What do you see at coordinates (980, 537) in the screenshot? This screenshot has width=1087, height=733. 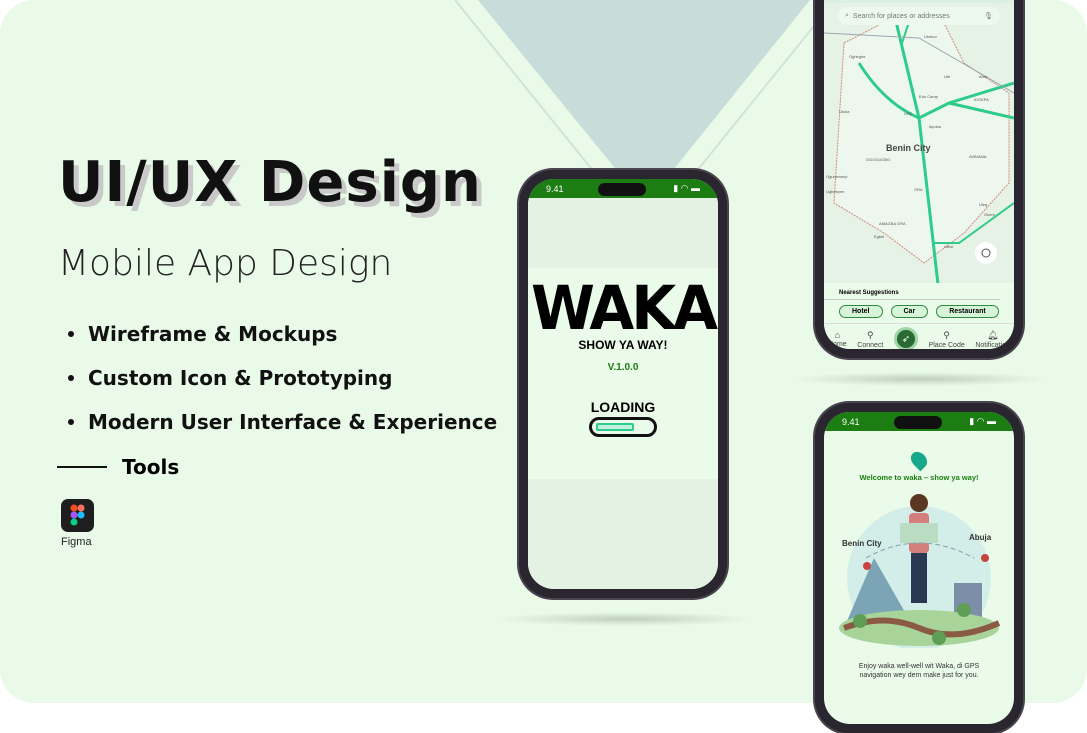 I see `destination-label: Abuja` at bounding box center [980, 537].